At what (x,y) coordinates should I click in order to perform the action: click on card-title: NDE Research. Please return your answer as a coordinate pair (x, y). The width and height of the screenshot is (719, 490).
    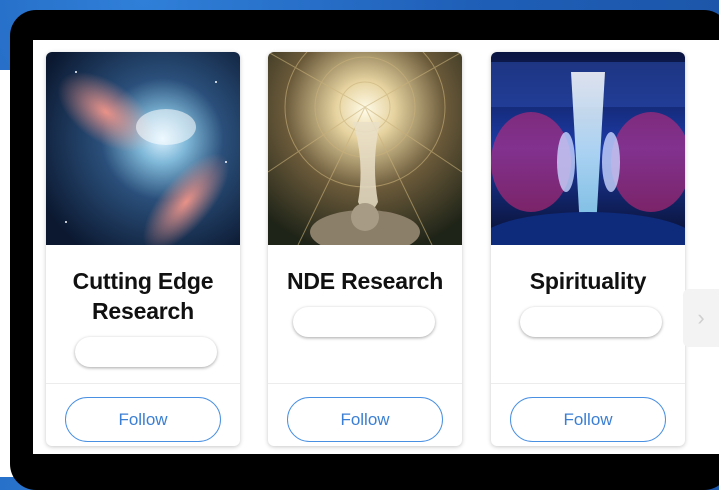
    Looking at the image, I should click on (365, 281).